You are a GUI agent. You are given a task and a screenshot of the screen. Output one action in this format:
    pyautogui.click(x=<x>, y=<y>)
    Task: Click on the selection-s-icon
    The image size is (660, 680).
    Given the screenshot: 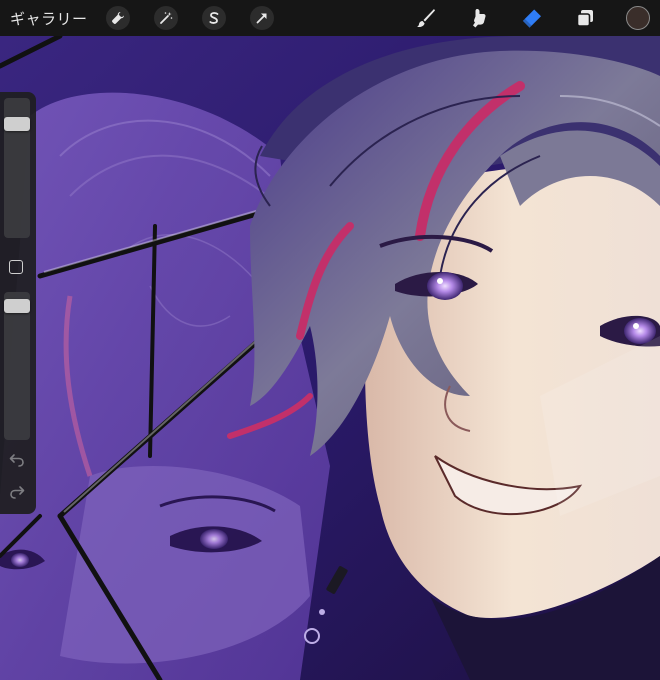 What is the action you would take?
    pyautogui.click(x=213, y=18)
    